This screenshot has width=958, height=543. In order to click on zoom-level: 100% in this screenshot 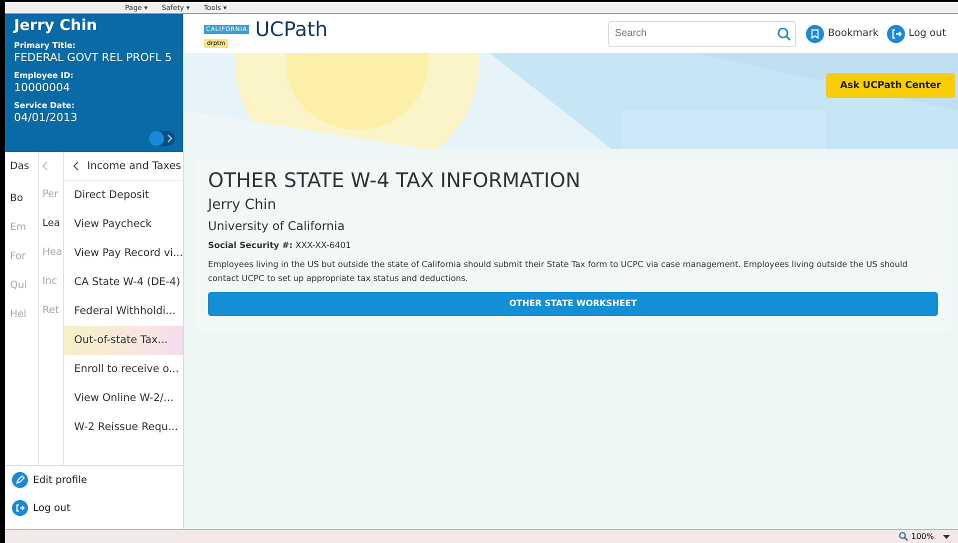, I will do `click(922, 536)`.